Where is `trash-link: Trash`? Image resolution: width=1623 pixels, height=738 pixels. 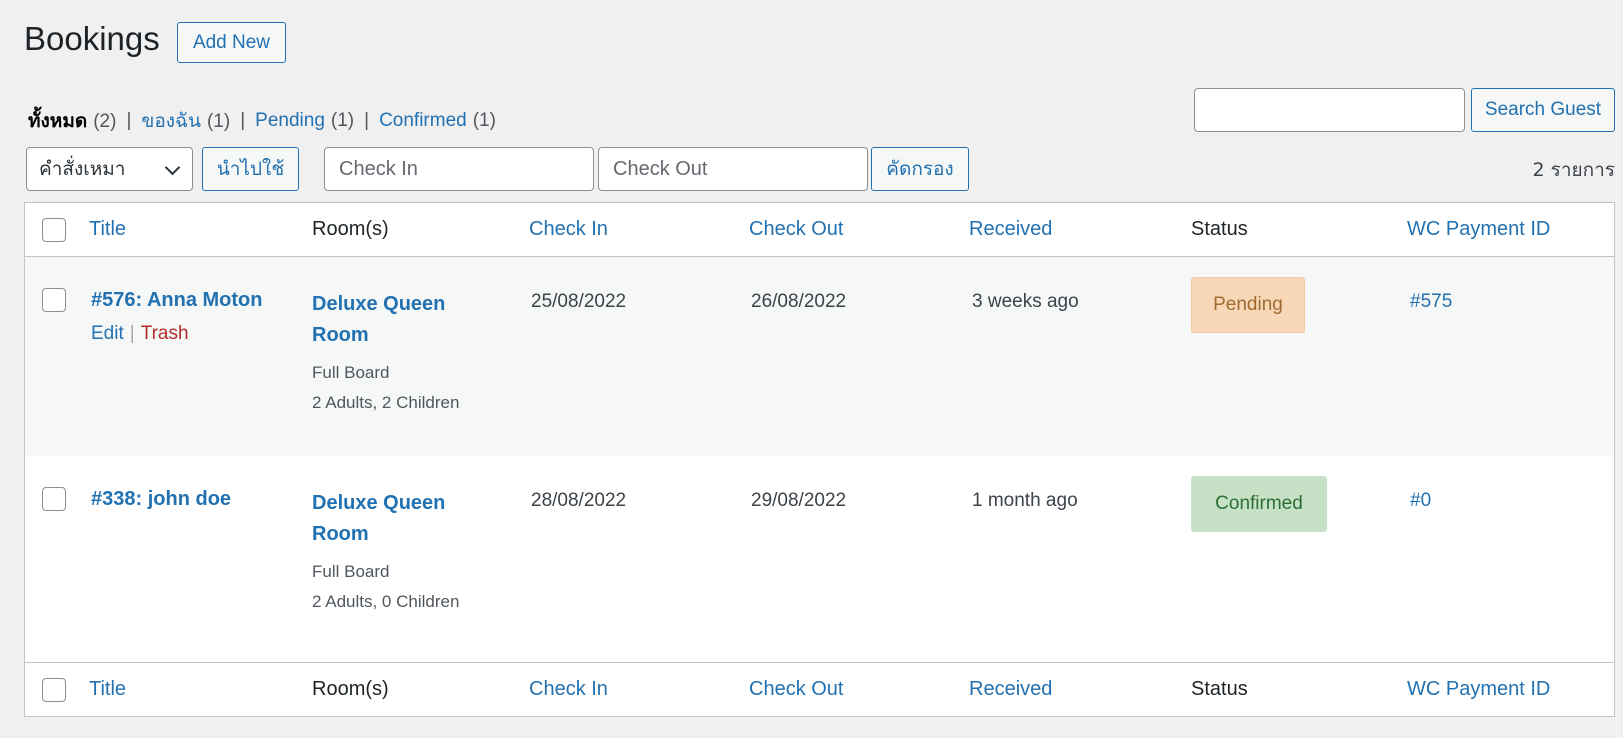 trash-link: Trash is located at coordinates (165, 333).